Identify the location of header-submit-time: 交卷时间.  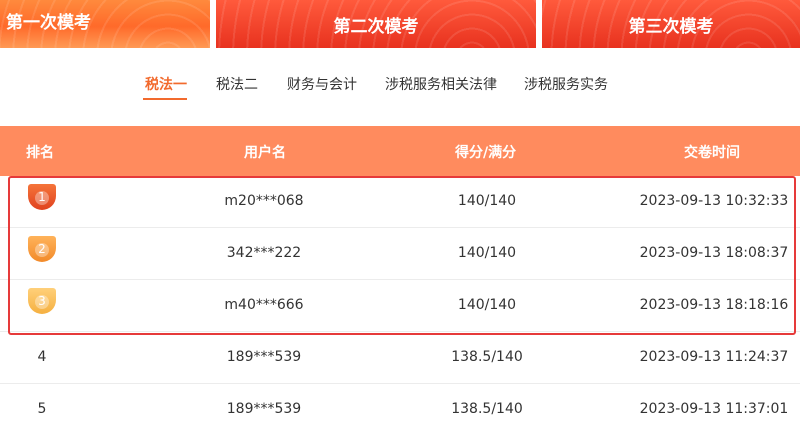
(712, 153).